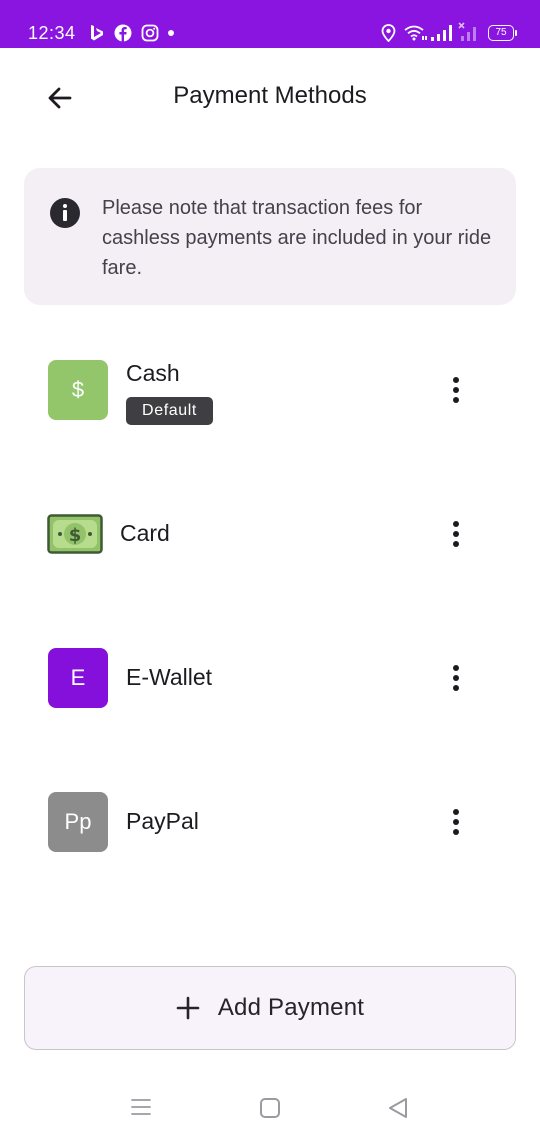 The width and height of the screenshot is (540, 1140). I want to click on status-time: 12:34, so click(52, 33).